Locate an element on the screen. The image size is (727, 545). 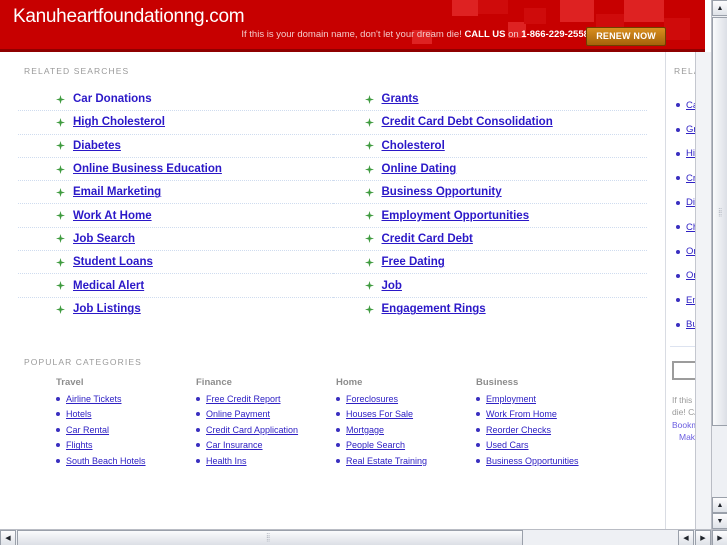
popular-category-link: Online Payment is located at coordinates (238, 414).